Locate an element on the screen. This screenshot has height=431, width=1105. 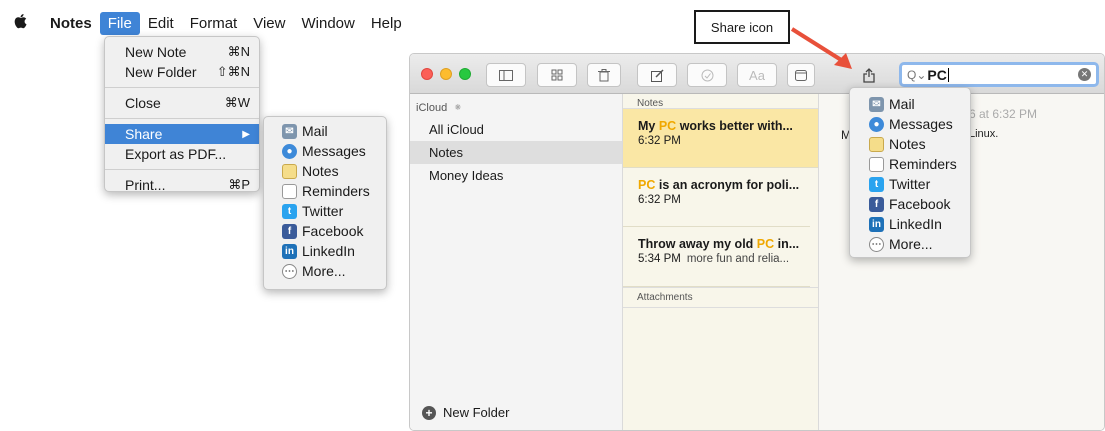
reminders-icon is located at coordinates (876, 164).